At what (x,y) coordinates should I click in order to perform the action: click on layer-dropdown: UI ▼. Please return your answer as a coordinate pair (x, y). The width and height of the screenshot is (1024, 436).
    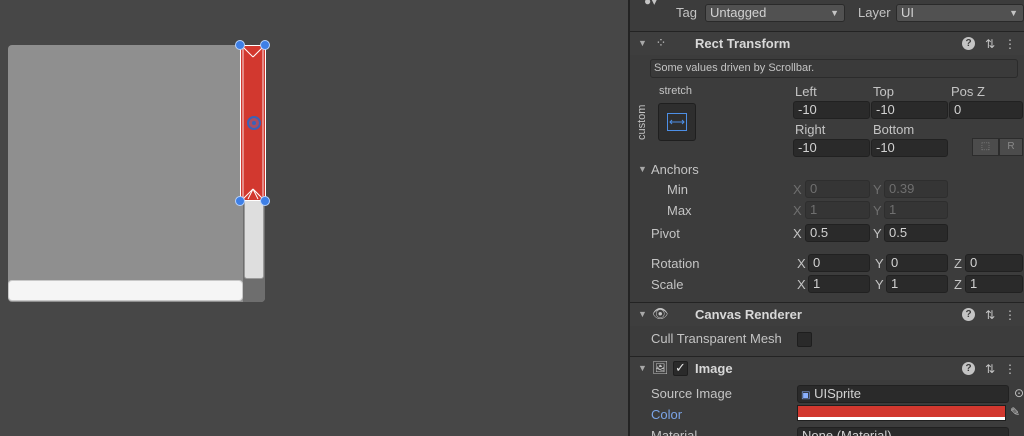
    Looking at the image, I should click on (960, 13).